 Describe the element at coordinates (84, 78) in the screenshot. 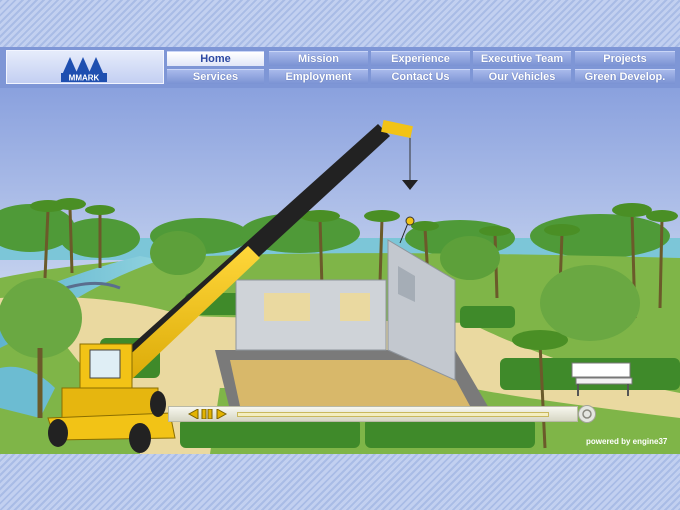

I see `logo-text: MMARK` at that location.